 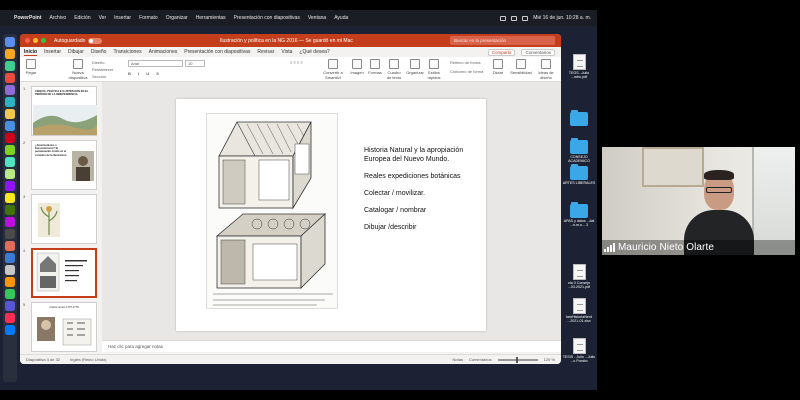 What do you see at coordinates (415, 67) in the screenshot?
I see `arrange-button: Organizar` at bounding box center [415, 67].